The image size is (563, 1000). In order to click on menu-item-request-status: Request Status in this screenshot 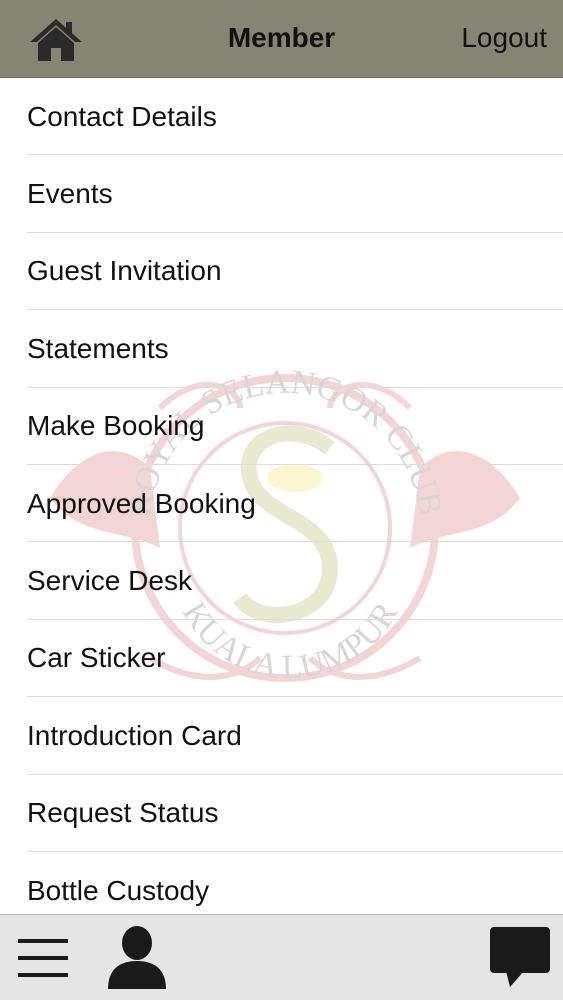, I will do `click(281, 814)`.